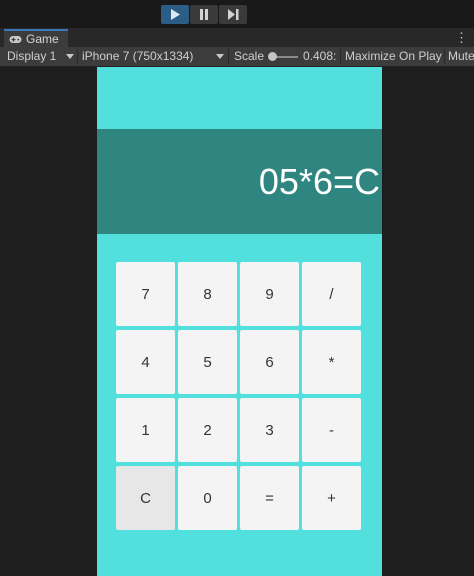  I want to click on display-dropdown: Display 1, so click(31, 56).